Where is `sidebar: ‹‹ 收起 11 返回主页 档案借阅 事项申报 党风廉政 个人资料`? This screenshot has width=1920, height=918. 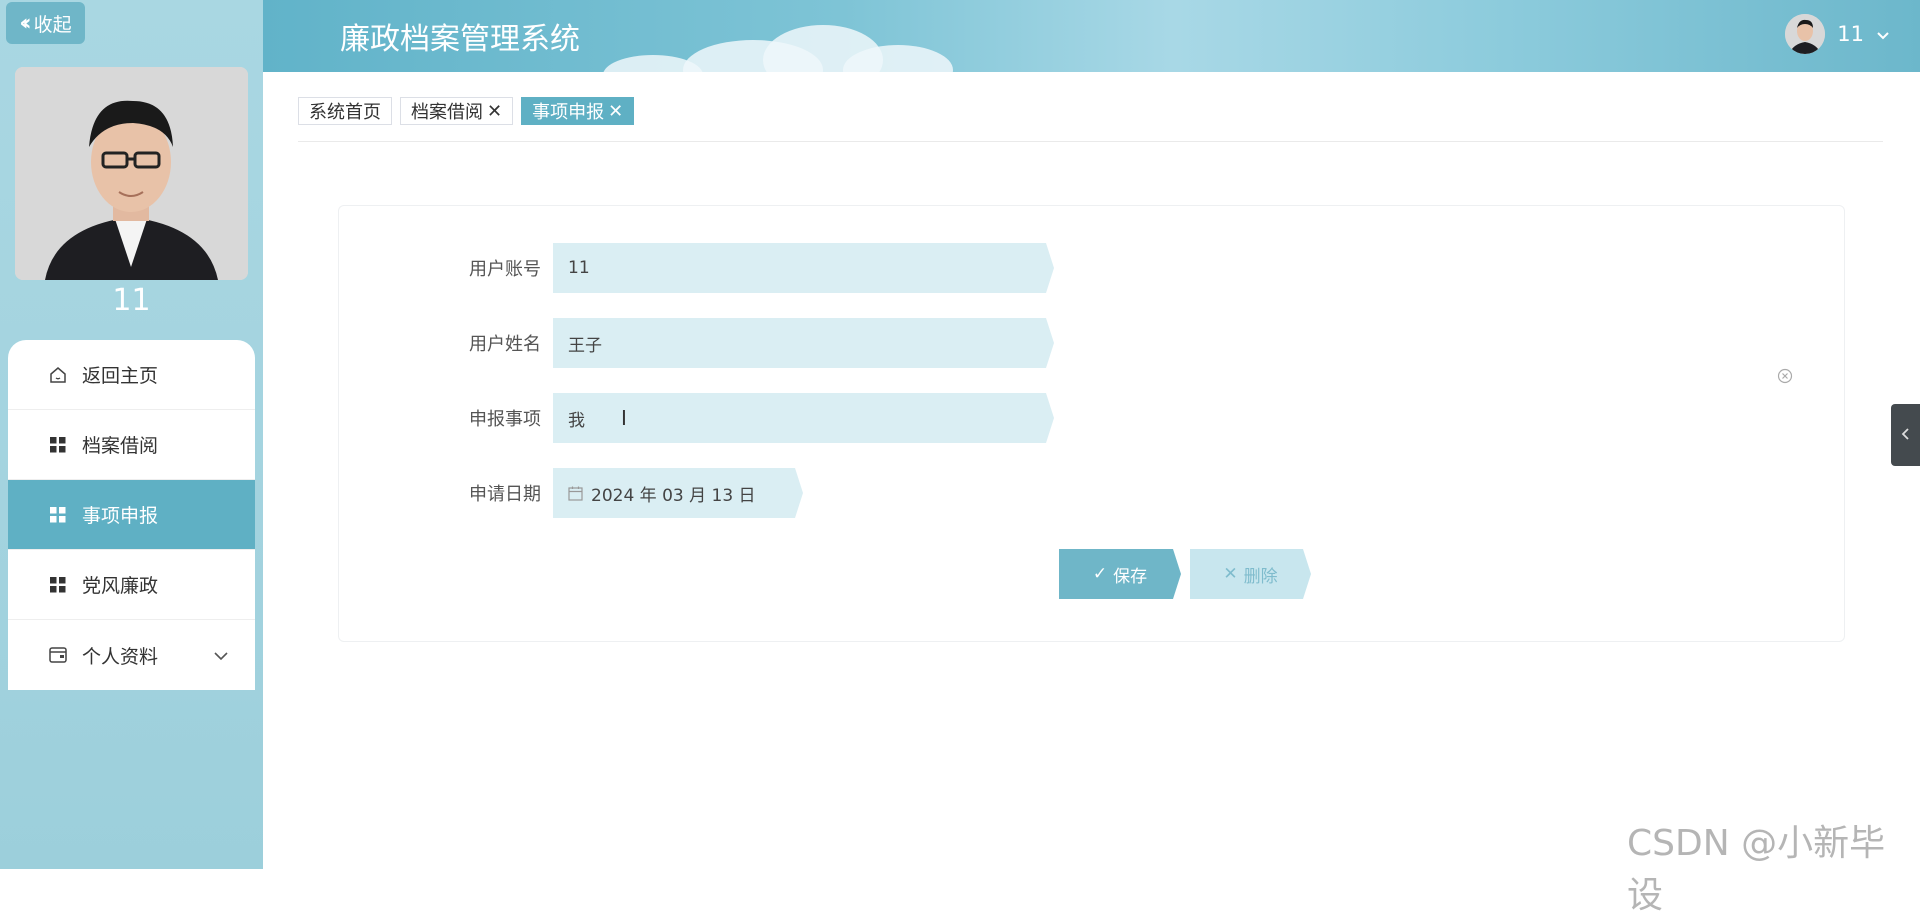 sidebar: ‹‹ 收起 11 返回主页 档案借阅 事项申报 党风廉政 个人资料 is located at coordinates (131, 434).